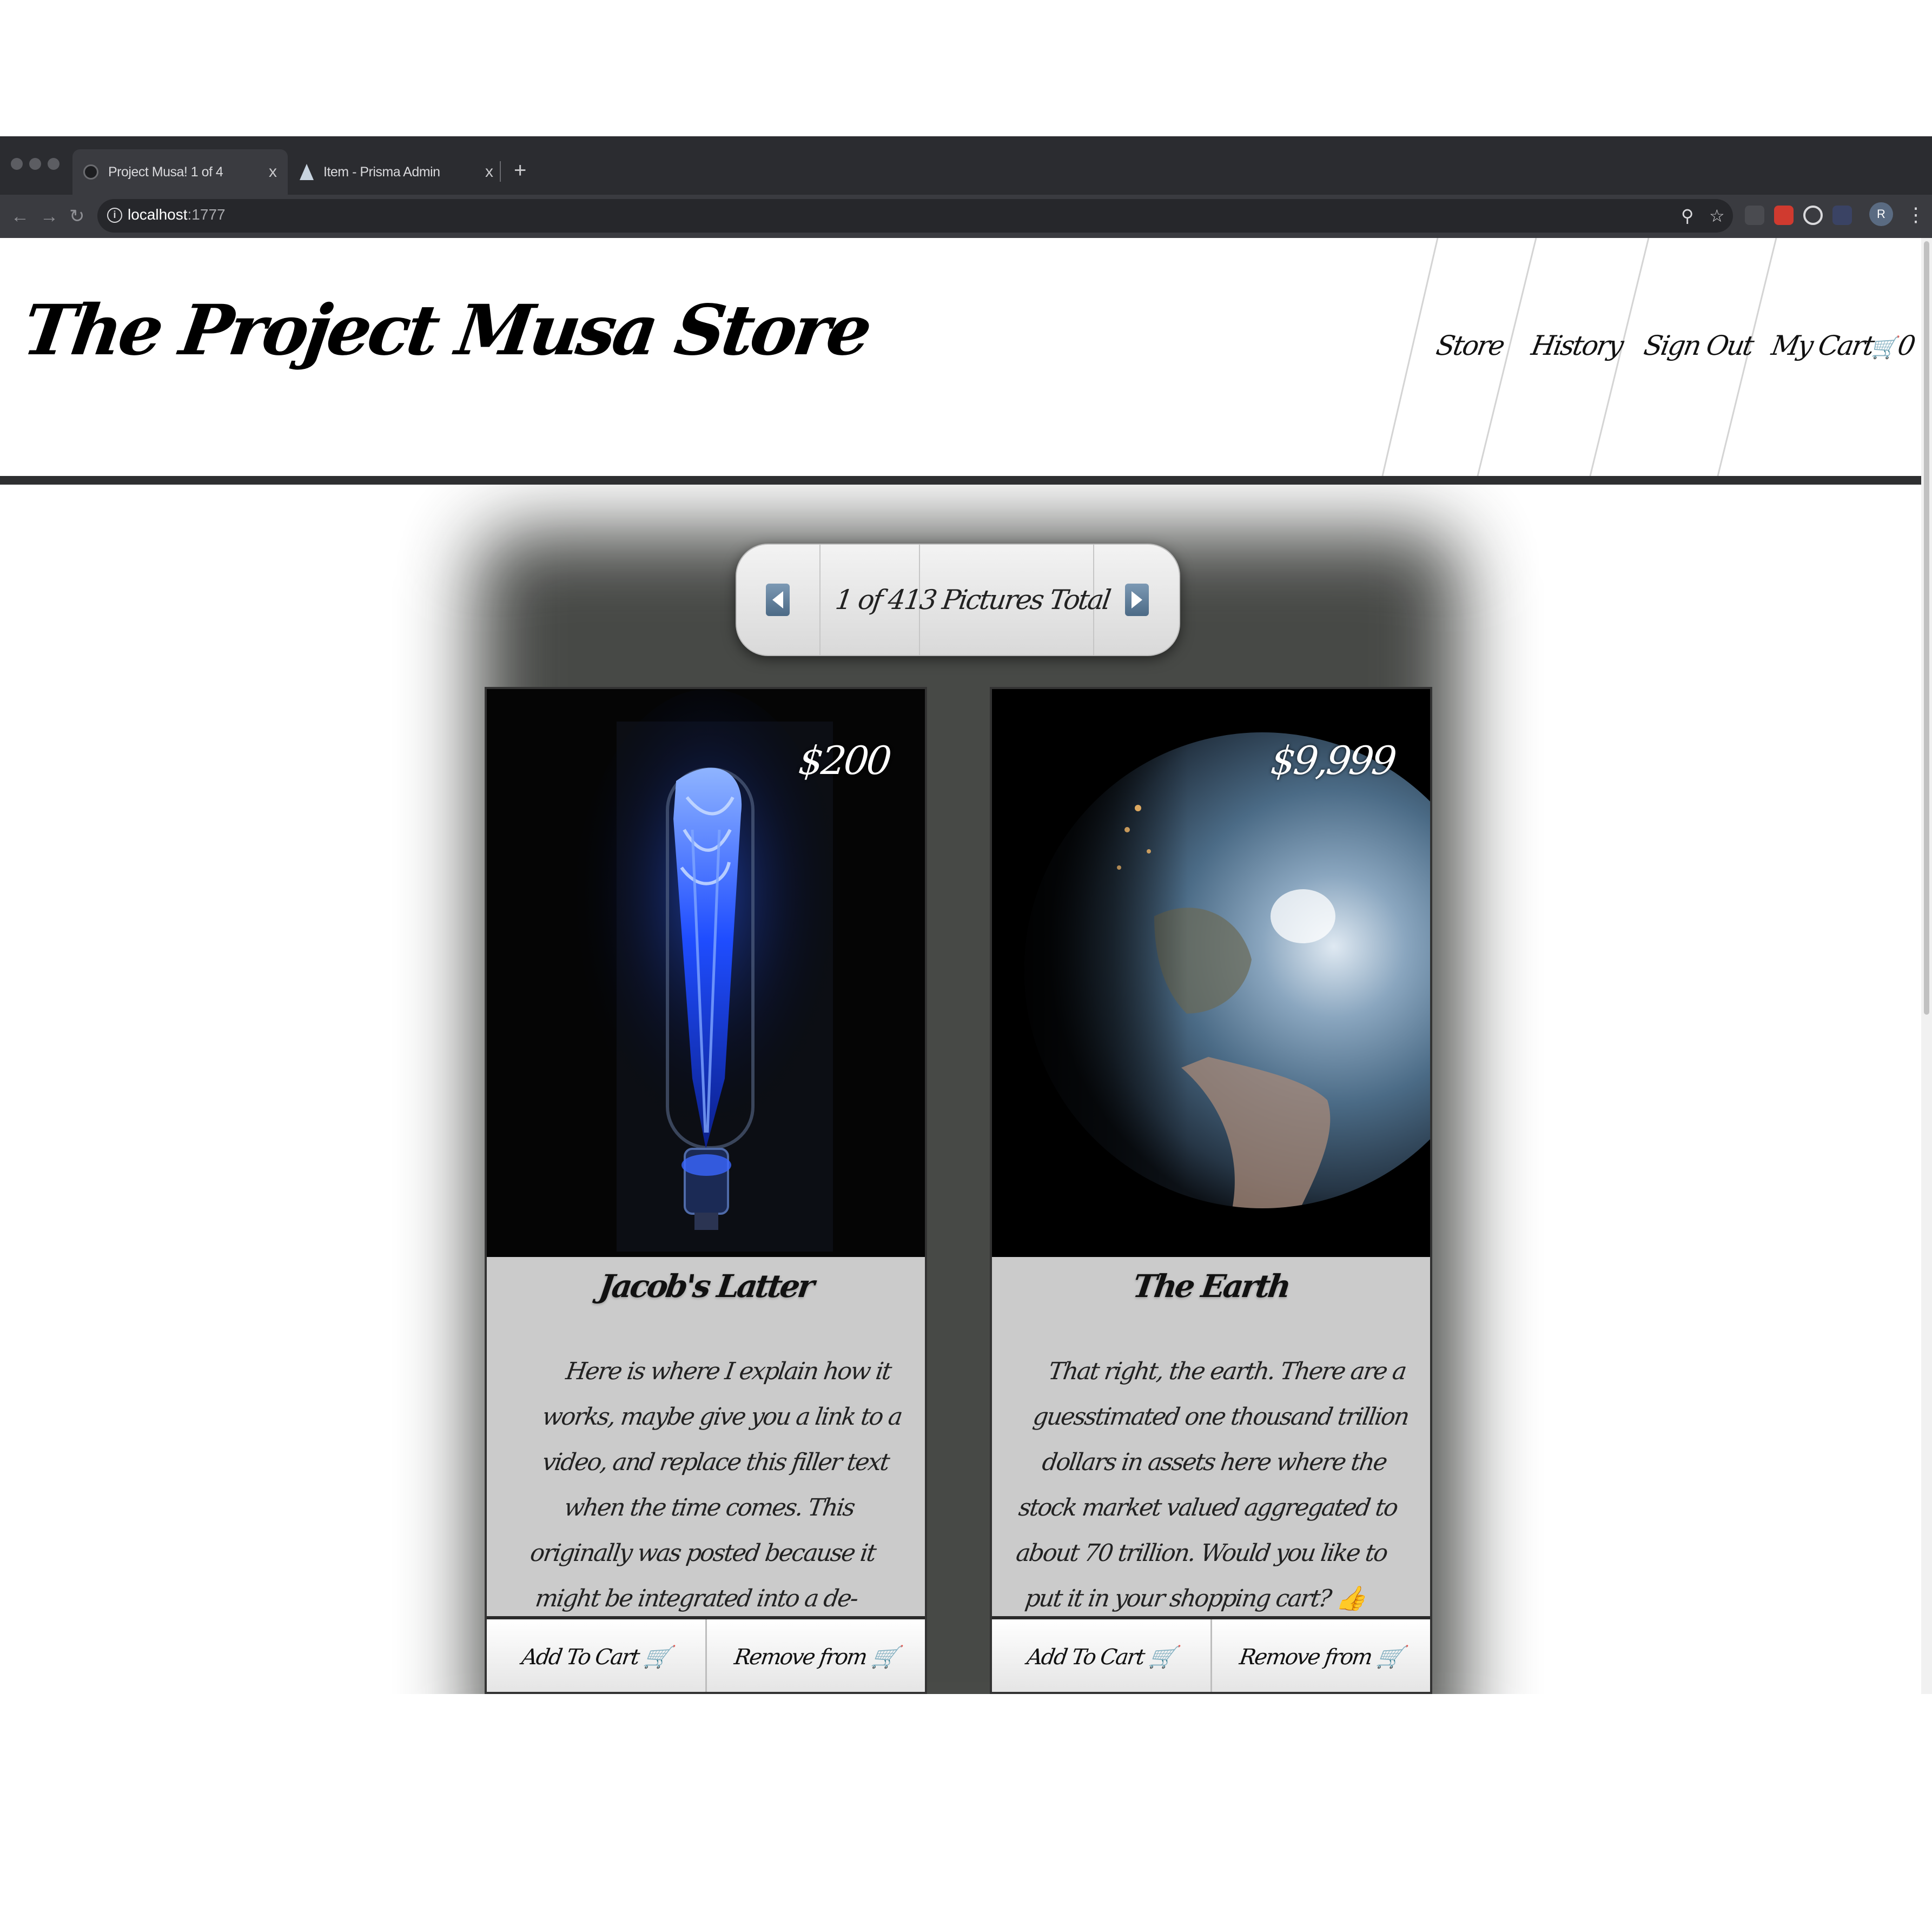  What do you see at coordinates (1926, 628) in the screenshot?
I see `scrollbar-thumb` at bounding box center [1926, 628].